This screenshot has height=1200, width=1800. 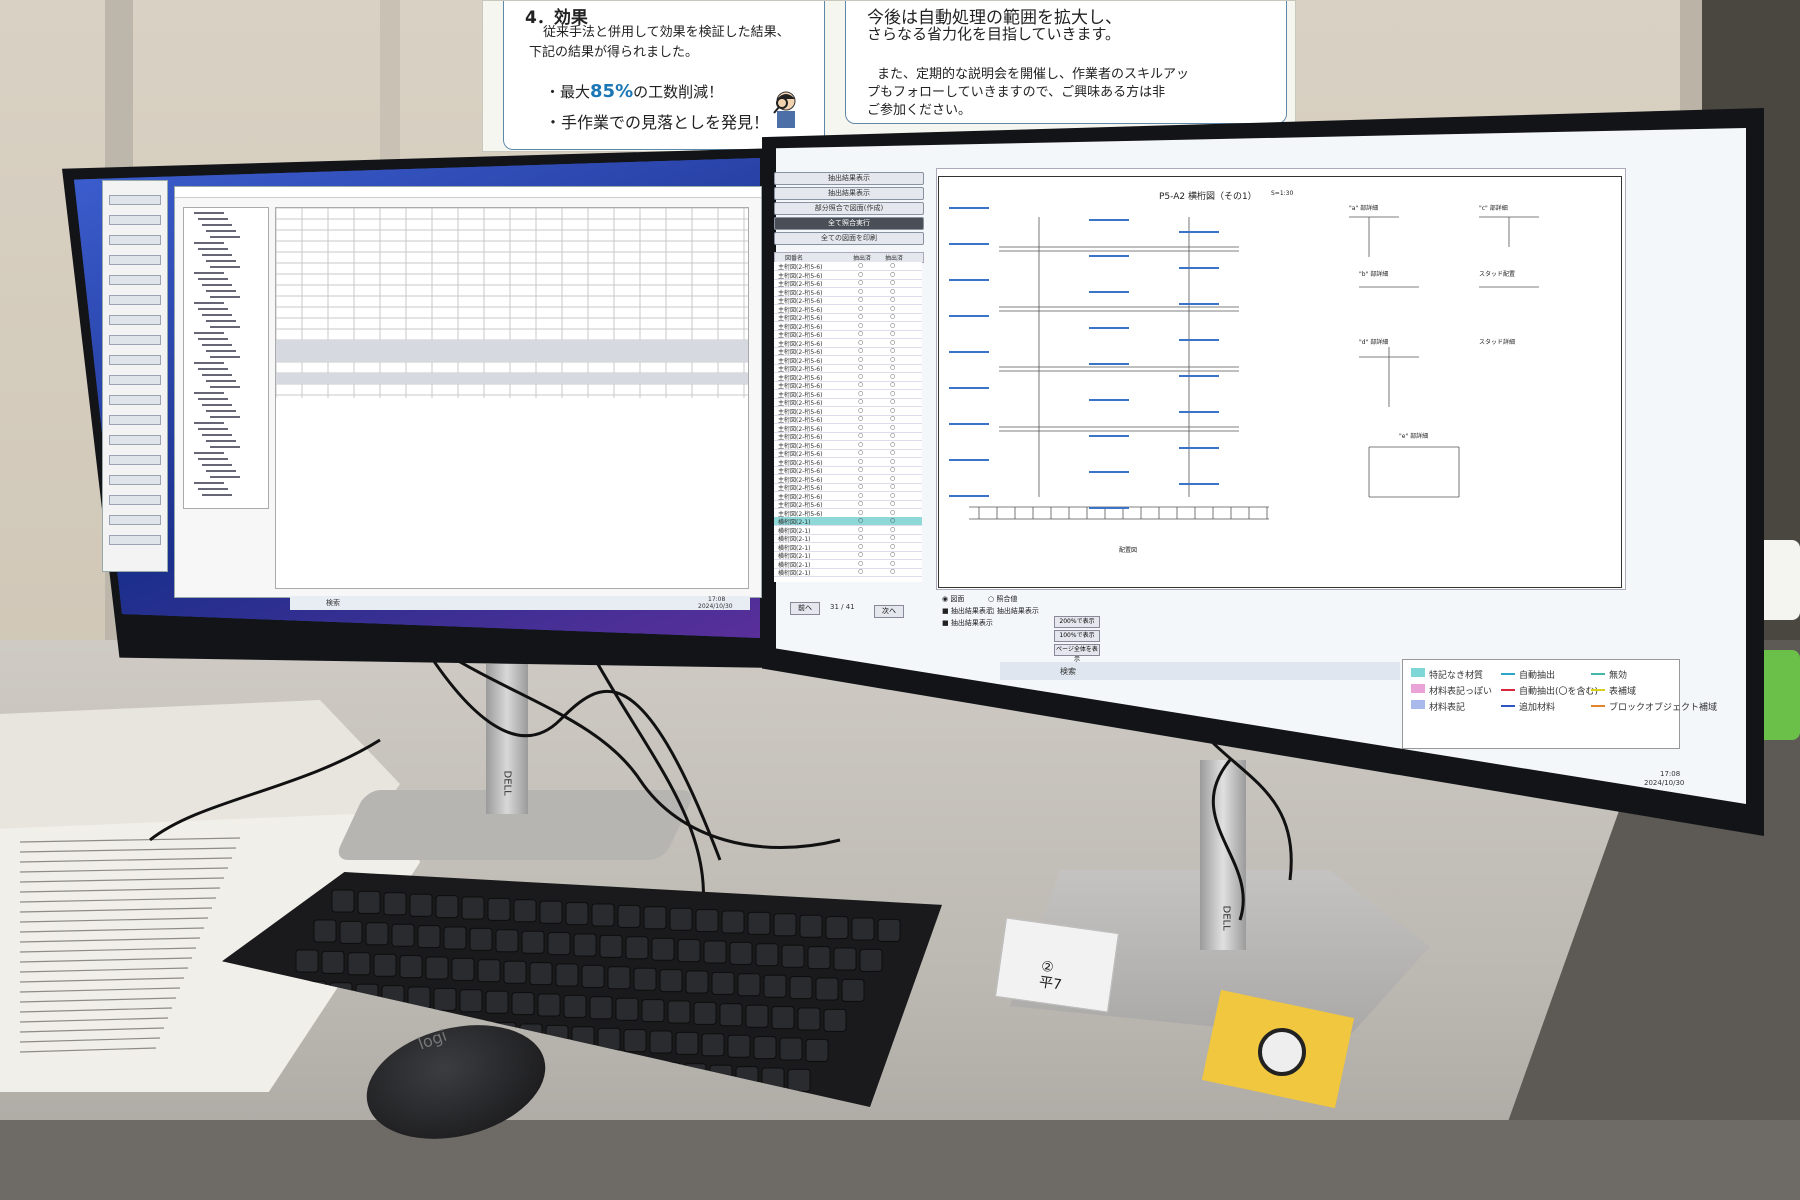 What do you see at coordinates (805, 608) in the screenshot?
I see `prev-button: 前へ` at bounding box center [805, 608].